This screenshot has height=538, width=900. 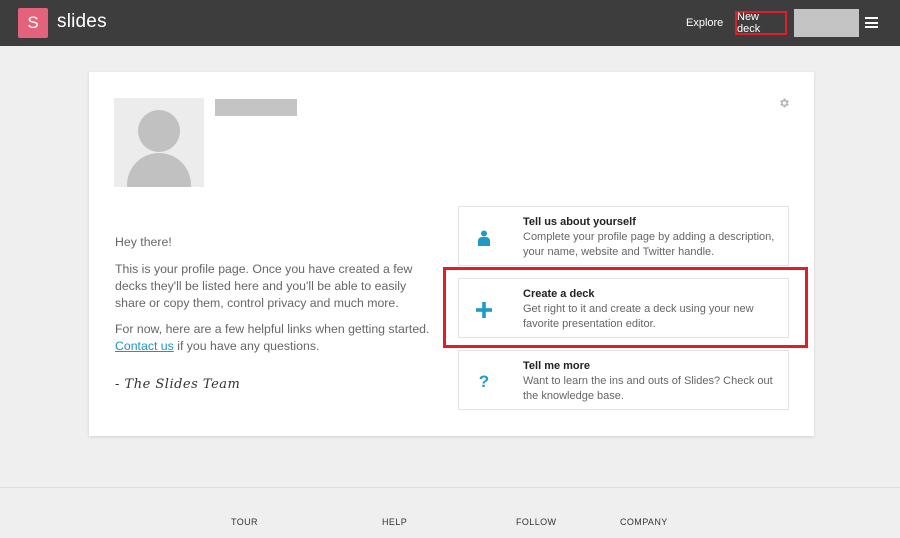 What do you see at coordinates (557, 366) in the screenshot?
I see `help-item-title: Tell me more` at bounding box center [557, 366].